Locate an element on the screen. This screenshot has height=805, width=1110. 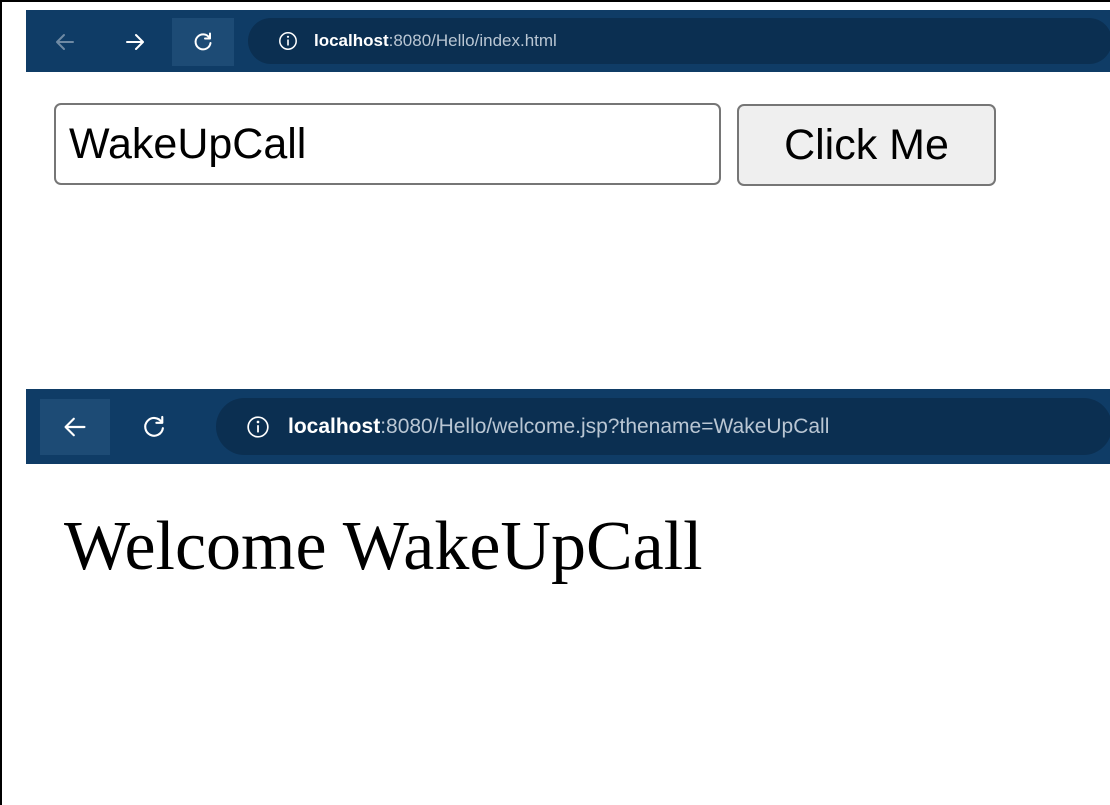
address-bar: localhost:8080/Hello/index.html is located at coordinates (679, 41).